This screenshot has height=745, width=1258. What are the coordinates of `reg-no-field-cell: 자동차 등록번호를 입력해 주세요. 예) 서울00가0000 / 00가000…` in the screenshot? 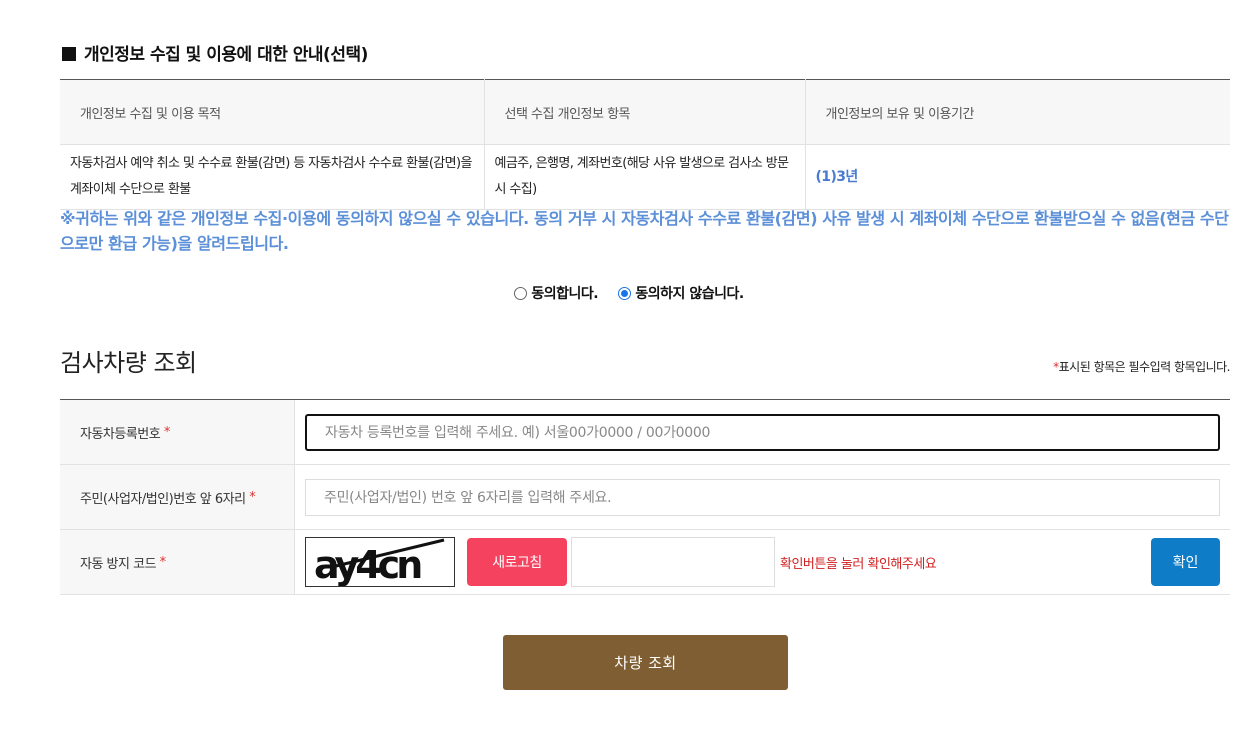 It's located at (762, 432).